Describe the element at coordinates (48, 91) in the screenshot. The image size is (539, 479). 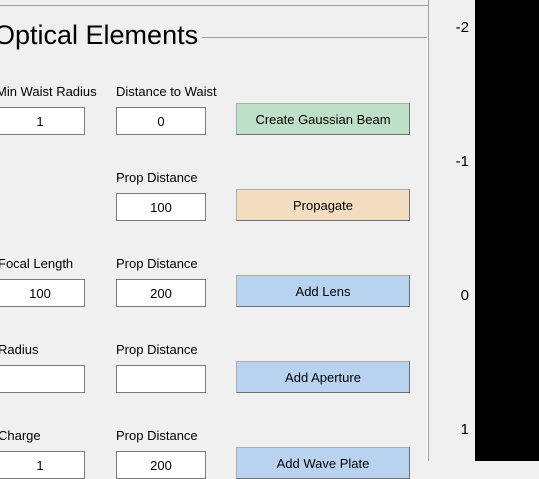
I see `min-waist-radius-label: Min Waist Radius` at that location.